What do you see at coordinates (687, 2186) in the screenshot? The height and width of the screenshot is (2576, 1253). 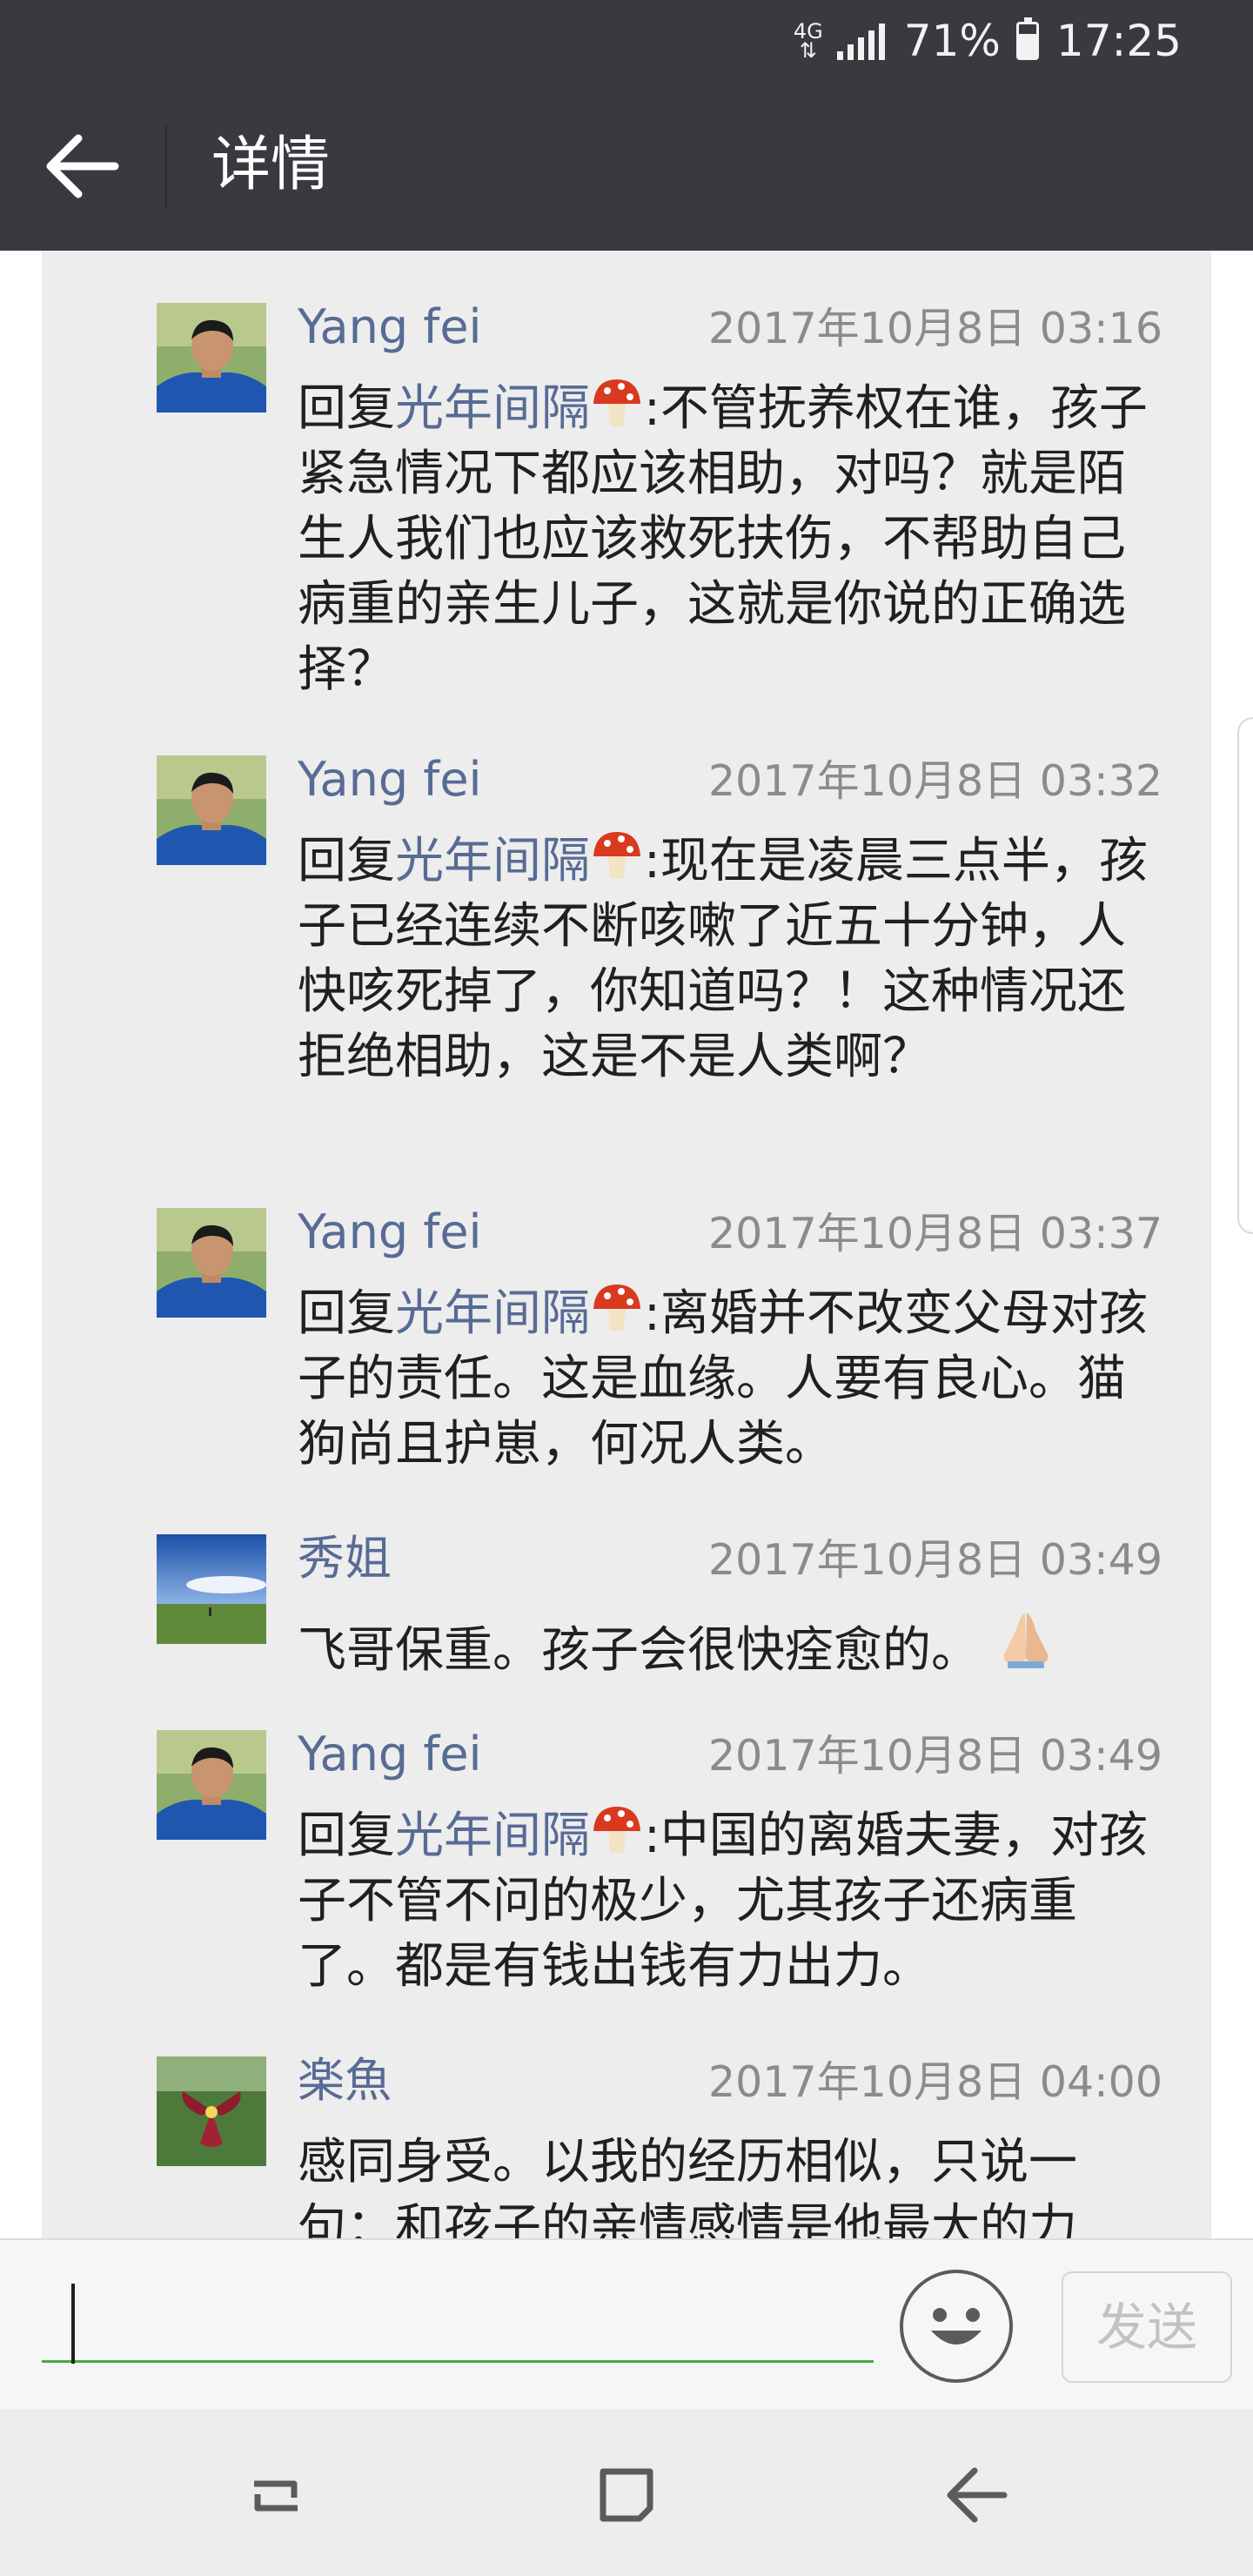 I see `comment-body: 感同身受。以我的经历相似，只说一句：和孩子的亲情感情是他最大的力` at bounding box center [687, 2186].